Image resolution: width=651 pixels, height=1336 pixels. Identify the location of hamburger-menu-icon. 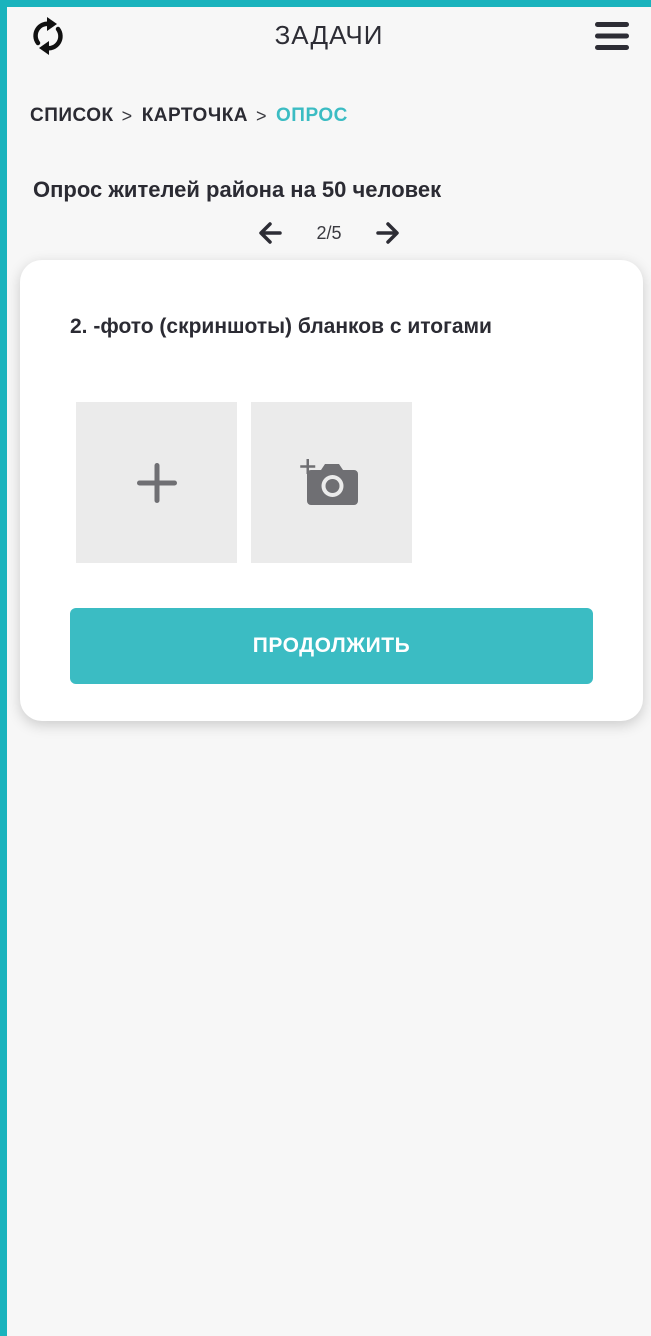
(612, 36).